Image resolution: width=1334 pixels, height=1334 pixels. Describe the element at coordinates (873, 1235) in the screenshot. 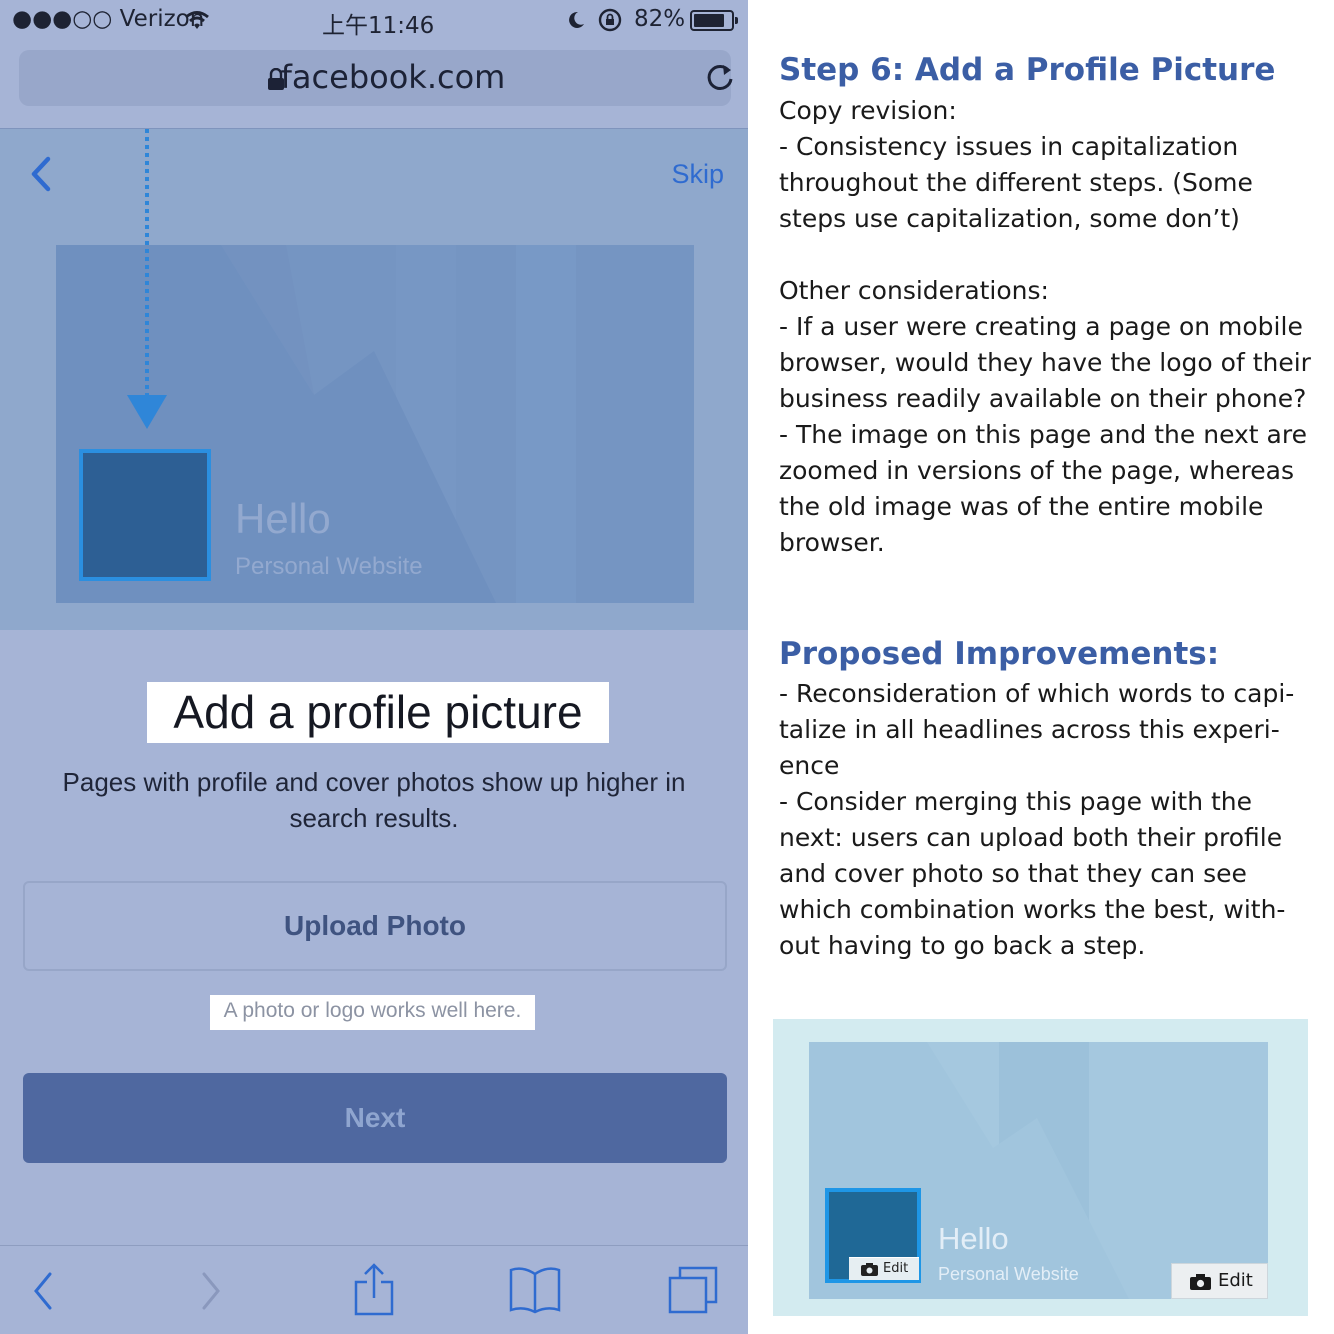

I see `mockup-profile-picture: Edit` at that location.